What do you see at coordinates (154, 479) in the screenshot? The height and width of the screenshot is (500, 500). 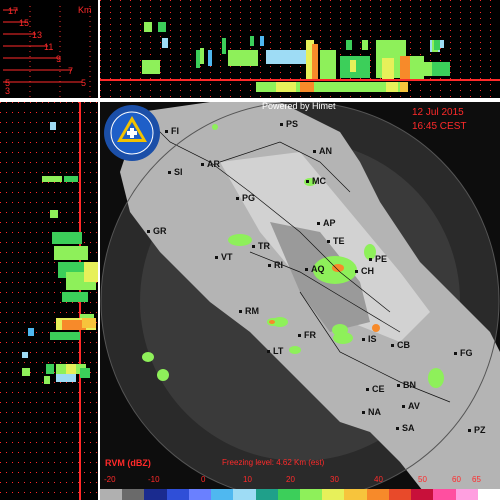 I see `colorbar-tick: -10` at bounding box center [154, 479].